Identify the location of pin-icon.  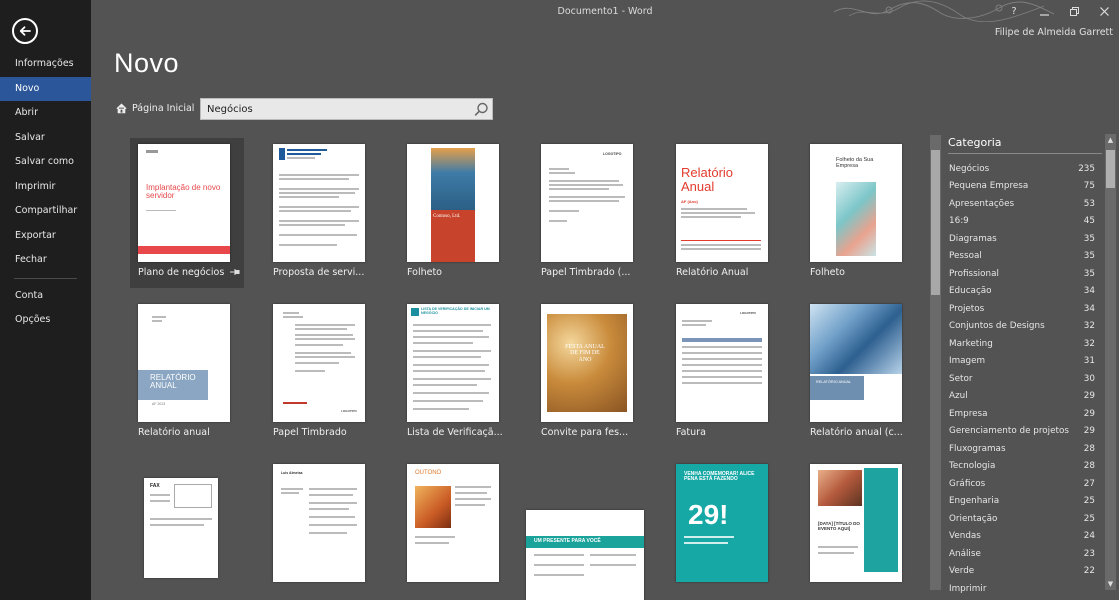
(235, 272).